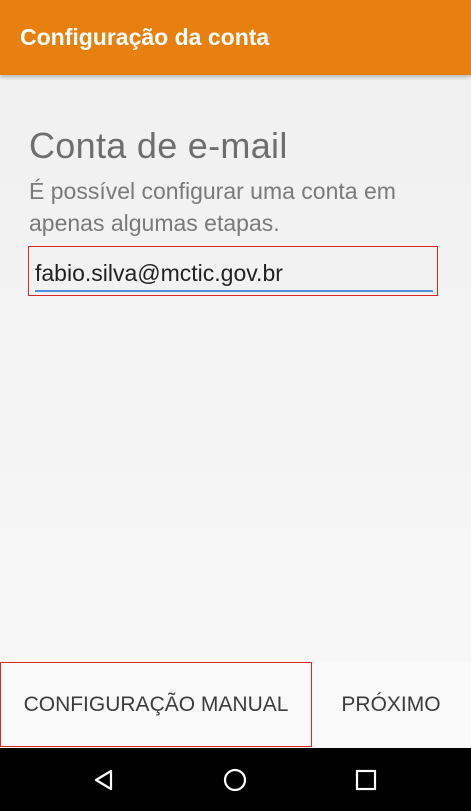 The height and width of the screenshot is (811, 471). I want to click on back-triangle-icon, so click(103, 779).